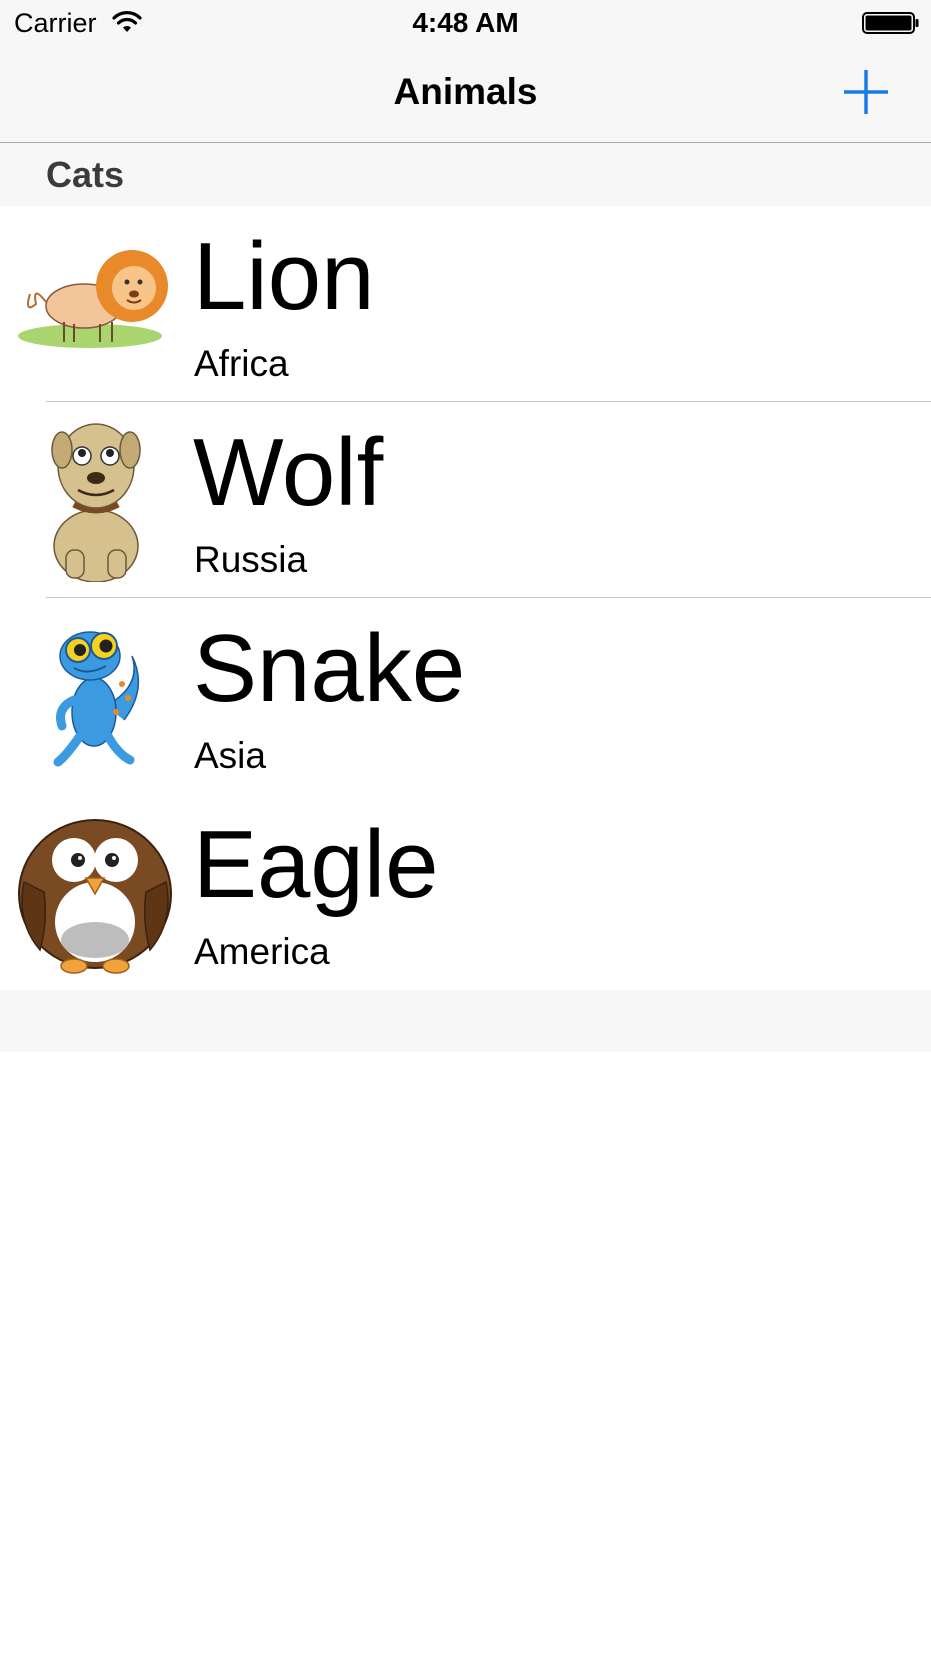  Describe the element at coordinates (251, 559) in the screenshot. I see `row-subtitle: Russia` at that location.